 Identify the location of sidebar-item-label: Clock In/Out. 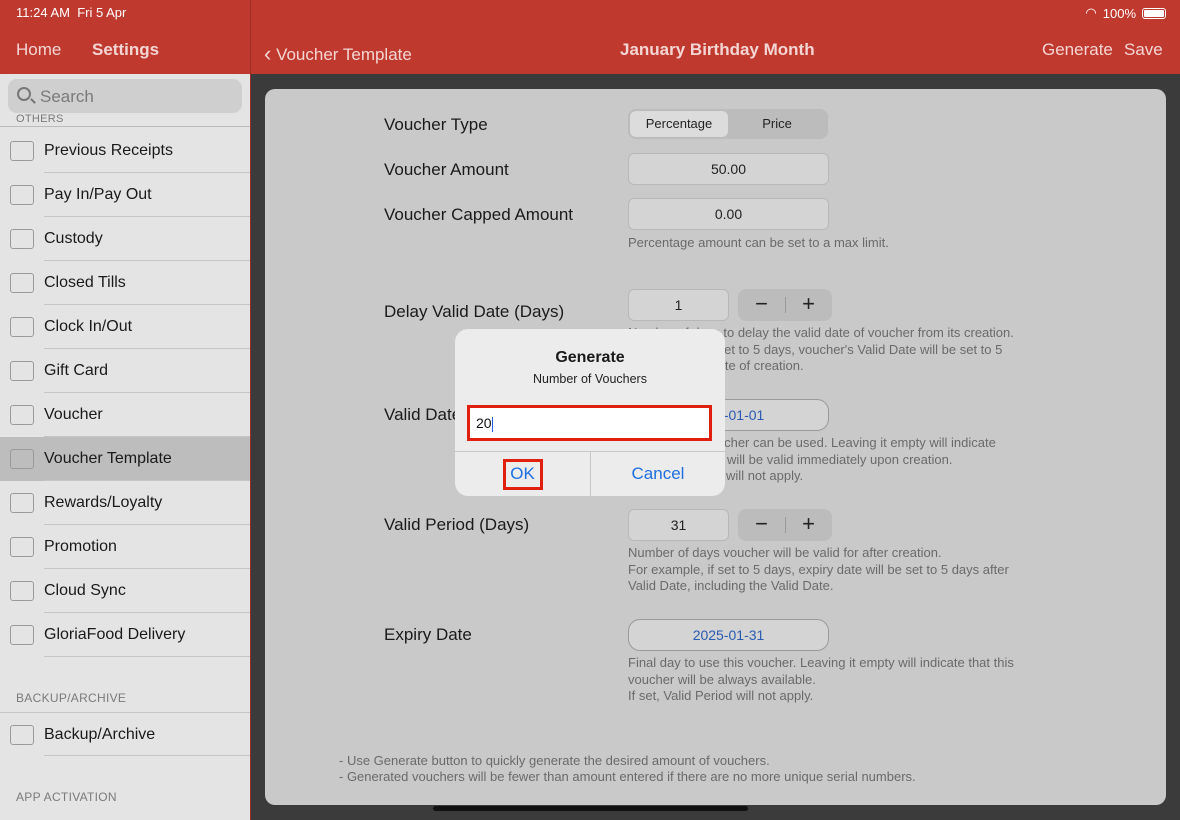
(88, 326).